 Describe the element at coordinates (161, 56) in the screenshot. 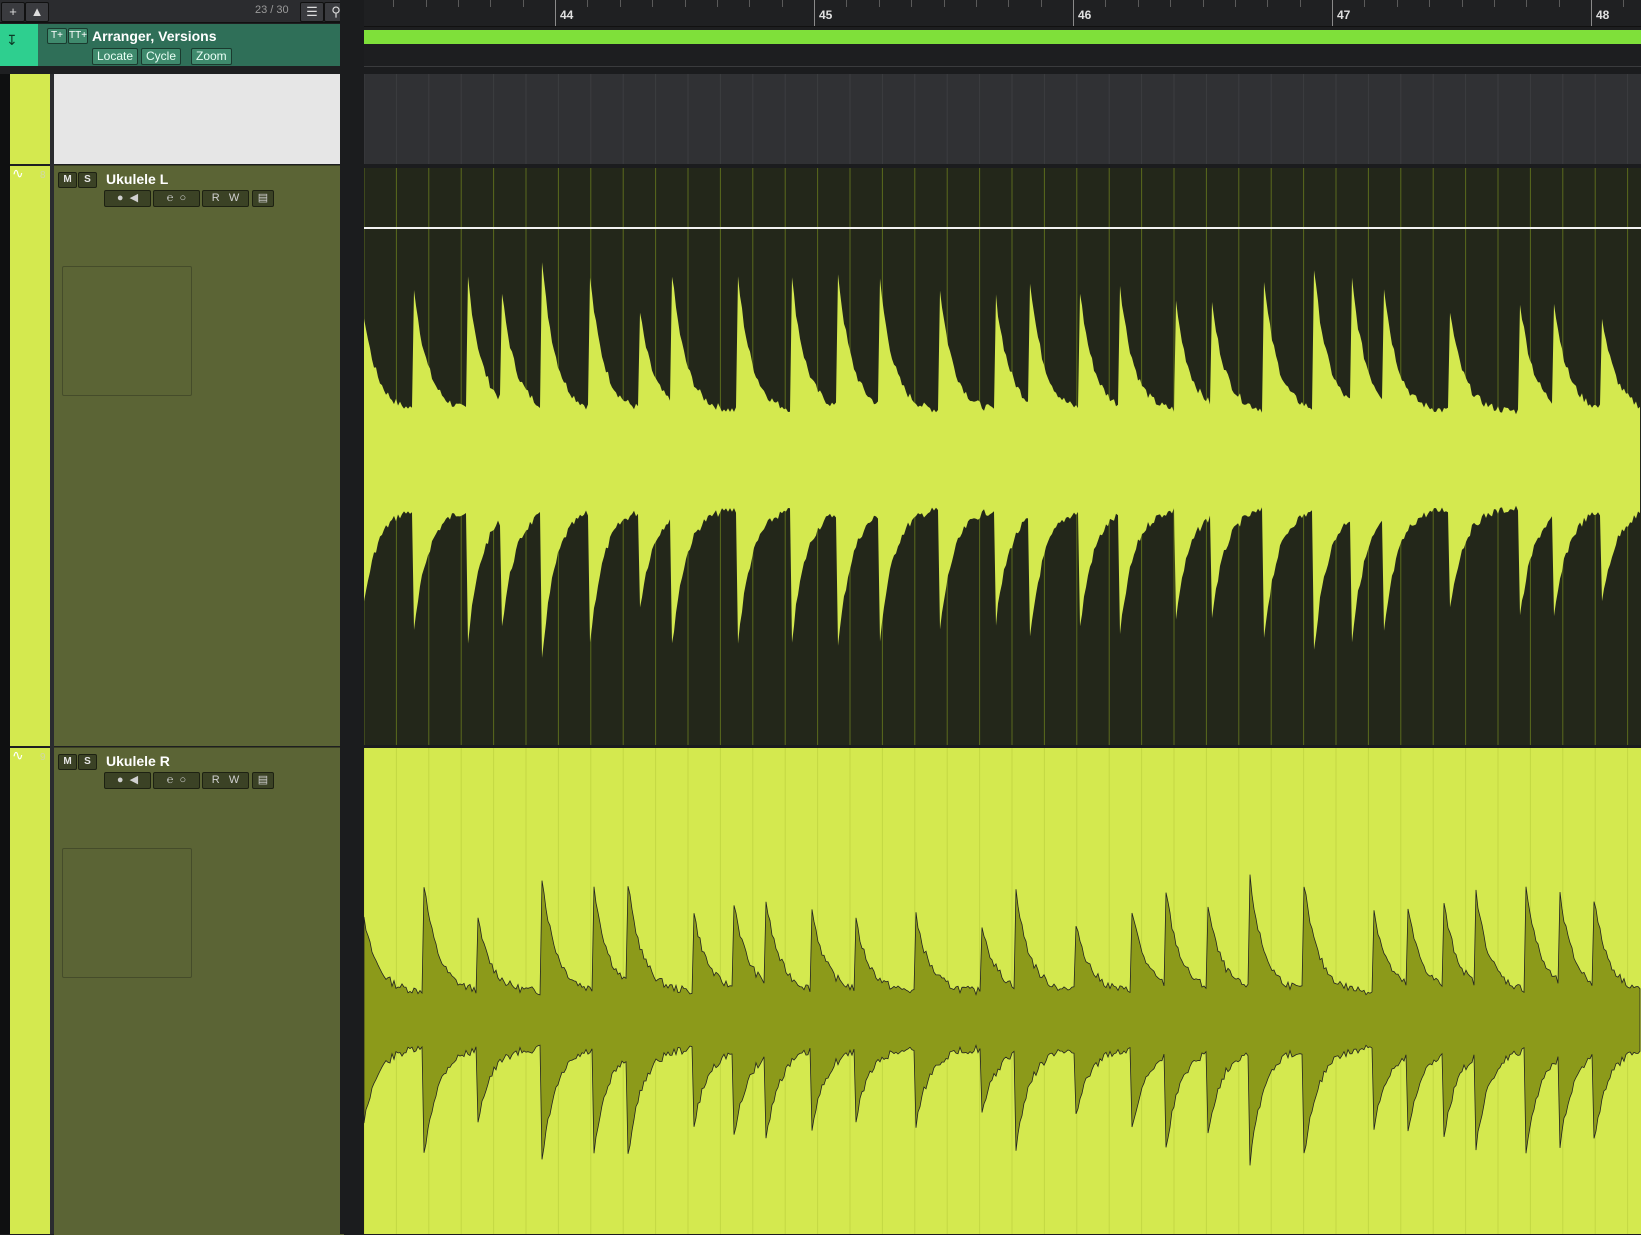

I see `cycle-button: Cycle` at that location.